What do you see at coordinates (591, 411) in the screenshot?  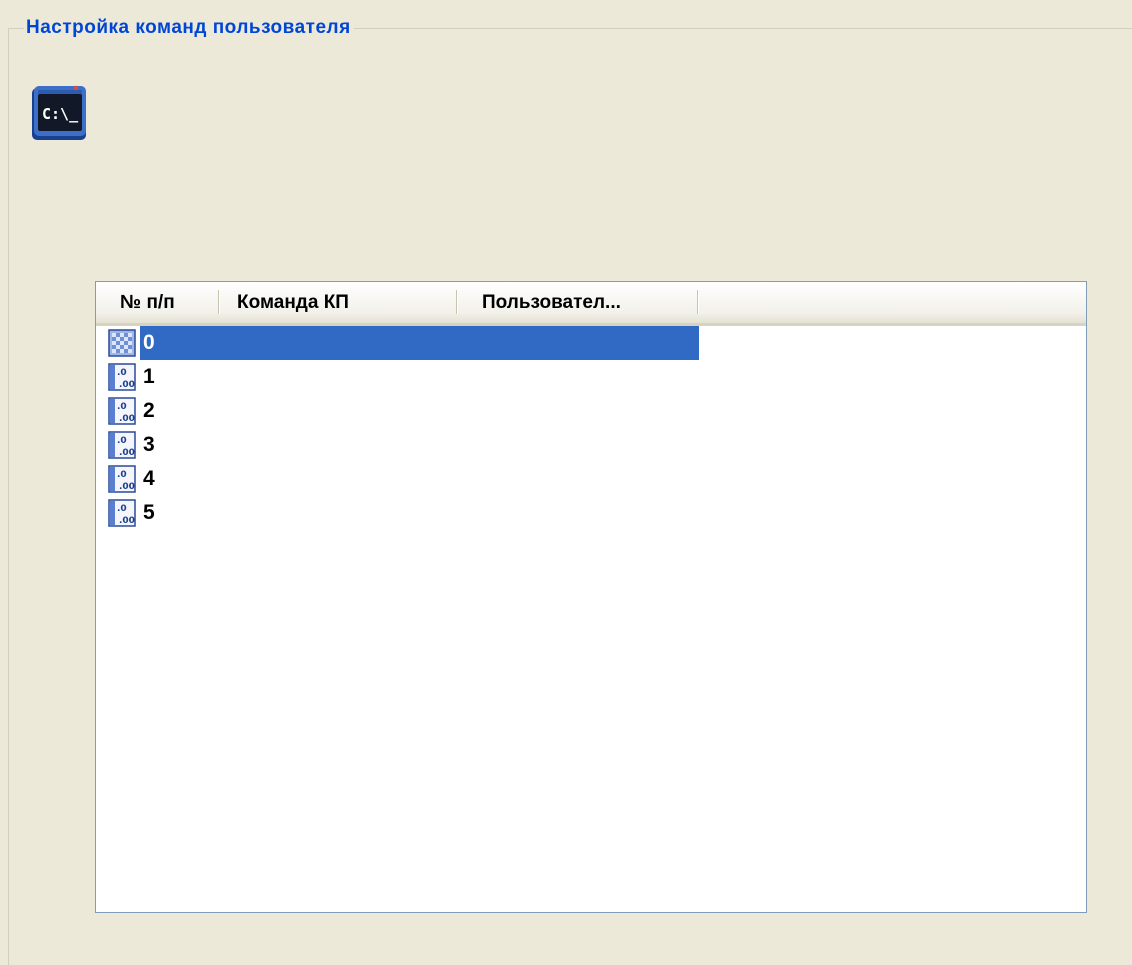 I see `list-item: .0 .00 2` at bounding box center [591, 411].